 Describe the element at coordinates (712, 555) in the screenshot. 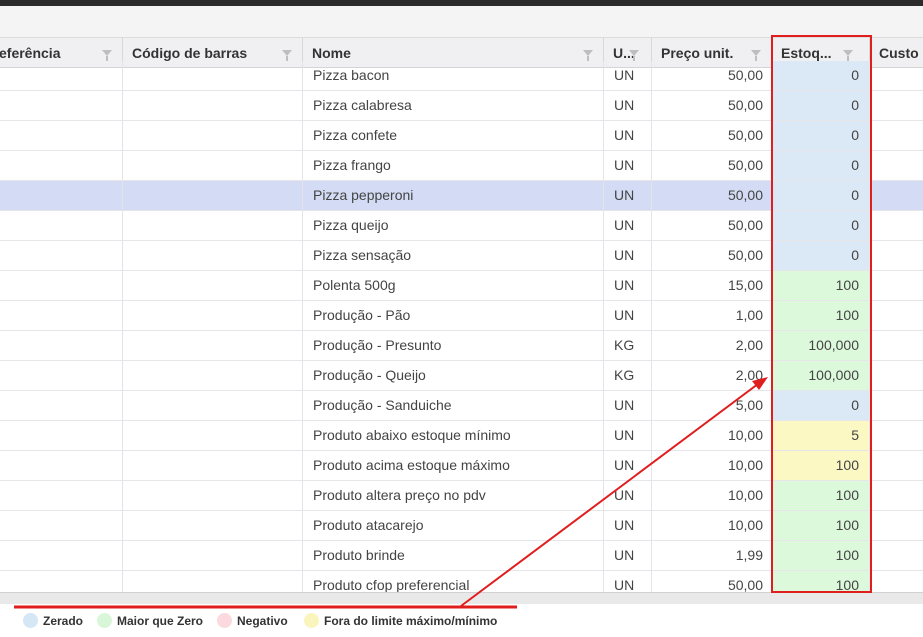

I see `cell-preco: 1,99` at that location.